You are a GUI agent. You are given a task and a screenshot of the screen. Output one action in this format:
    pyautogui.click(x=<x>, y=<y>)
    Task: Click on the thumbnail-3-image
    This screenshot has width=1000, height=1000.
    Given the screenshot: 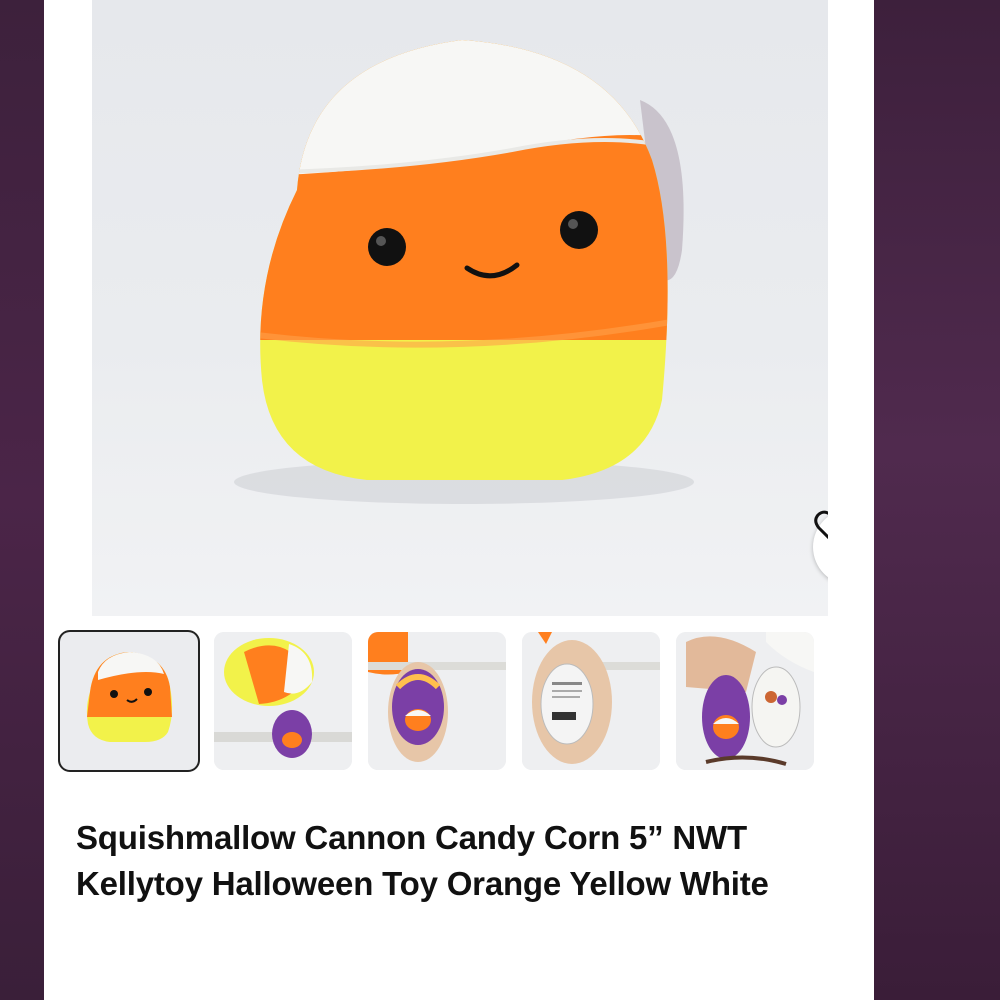 What is the action you would take?
    pyautogui.click(x=437, y=701)
    